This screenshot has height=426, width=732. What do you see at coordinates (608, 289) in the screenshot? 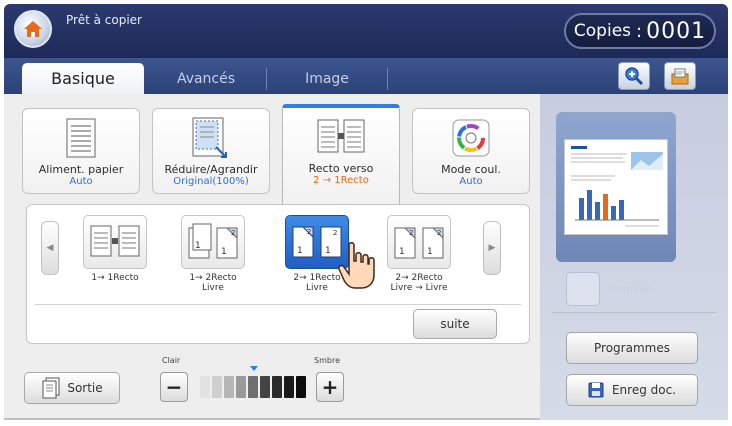
I see `epreuve-option: Epreuve` at bounding box center [608, 289].